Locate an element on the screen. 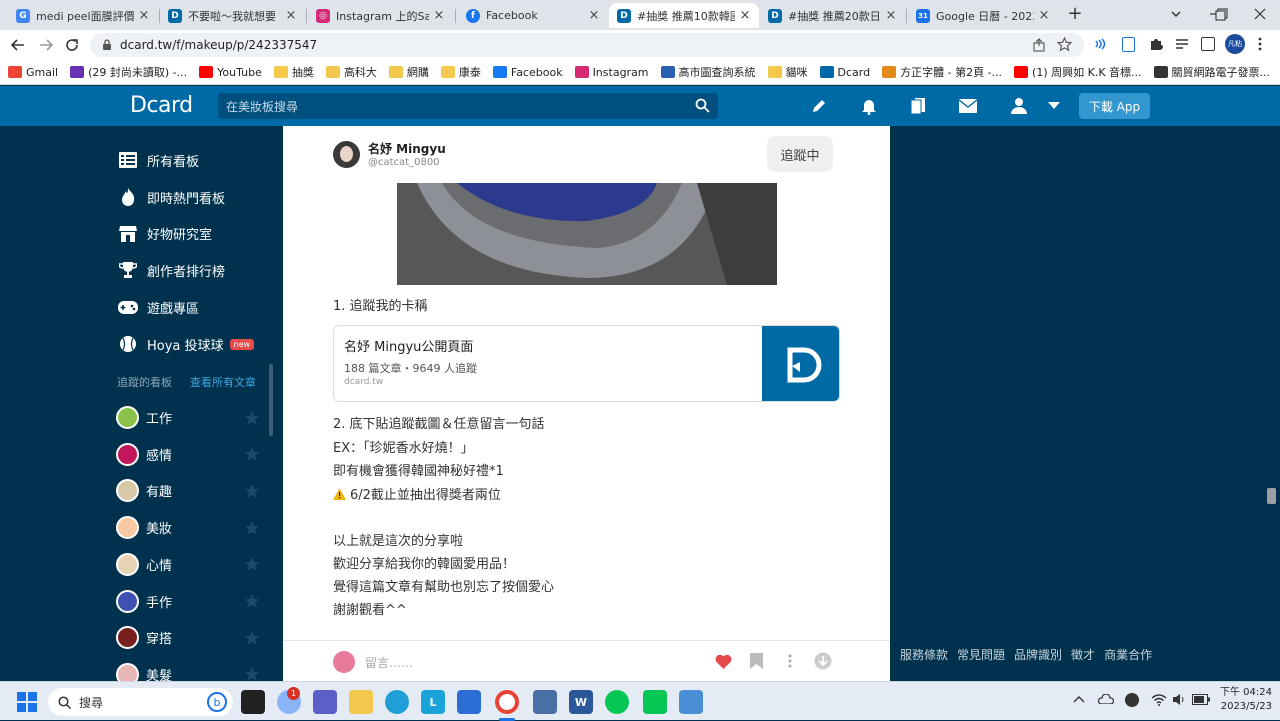 The height and width of the screenshot is (721, 1280). battery-icon is located at coordinates (1201, 699).